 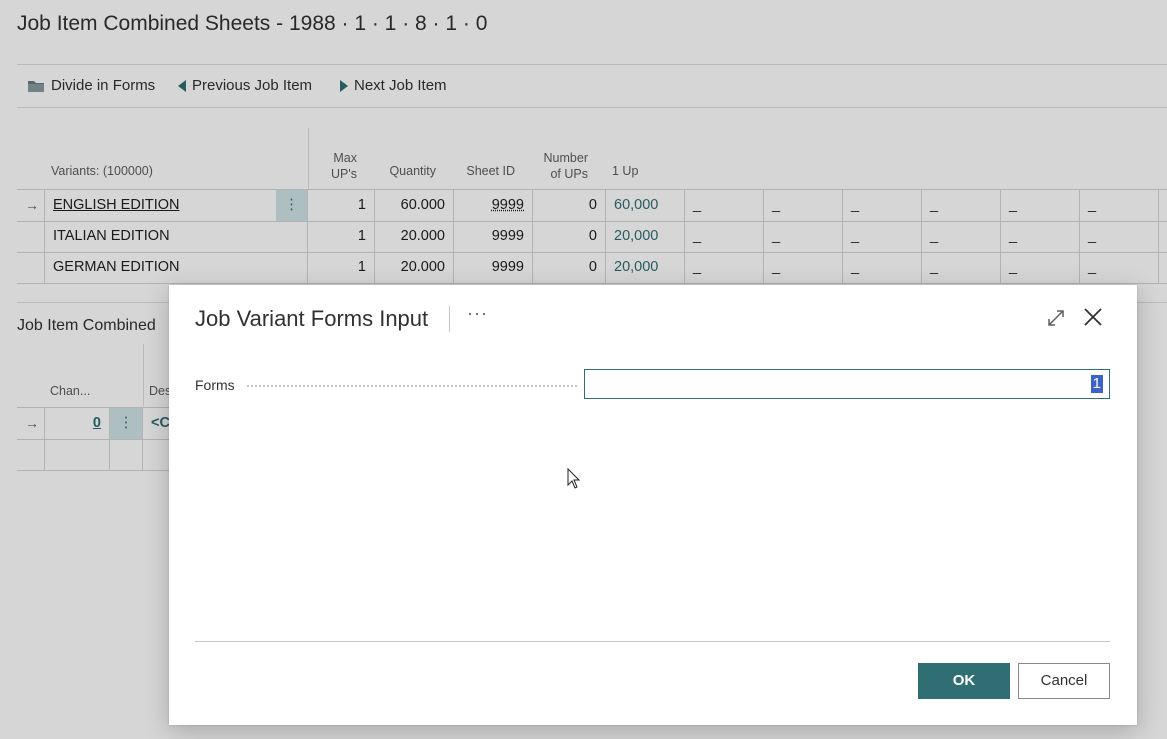 What do you see at coordinates (312, 318) in the screenshot?
I see `dialog-title: Job Variant Forms Input` at bounding box center [312, 318].